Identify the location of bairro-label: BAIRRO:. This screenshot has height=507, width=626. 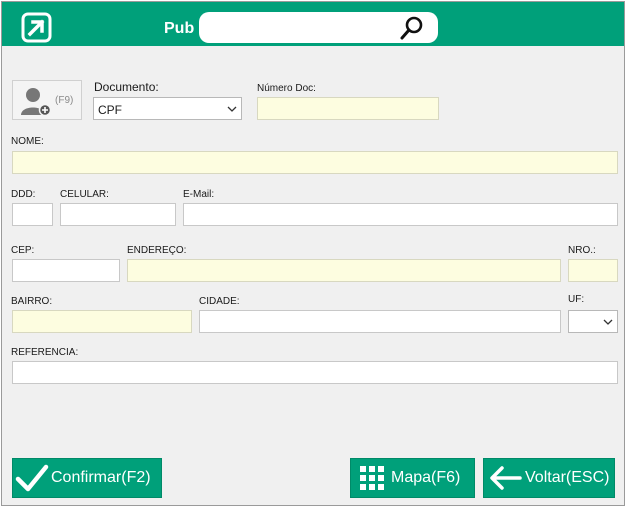
(32, 301).